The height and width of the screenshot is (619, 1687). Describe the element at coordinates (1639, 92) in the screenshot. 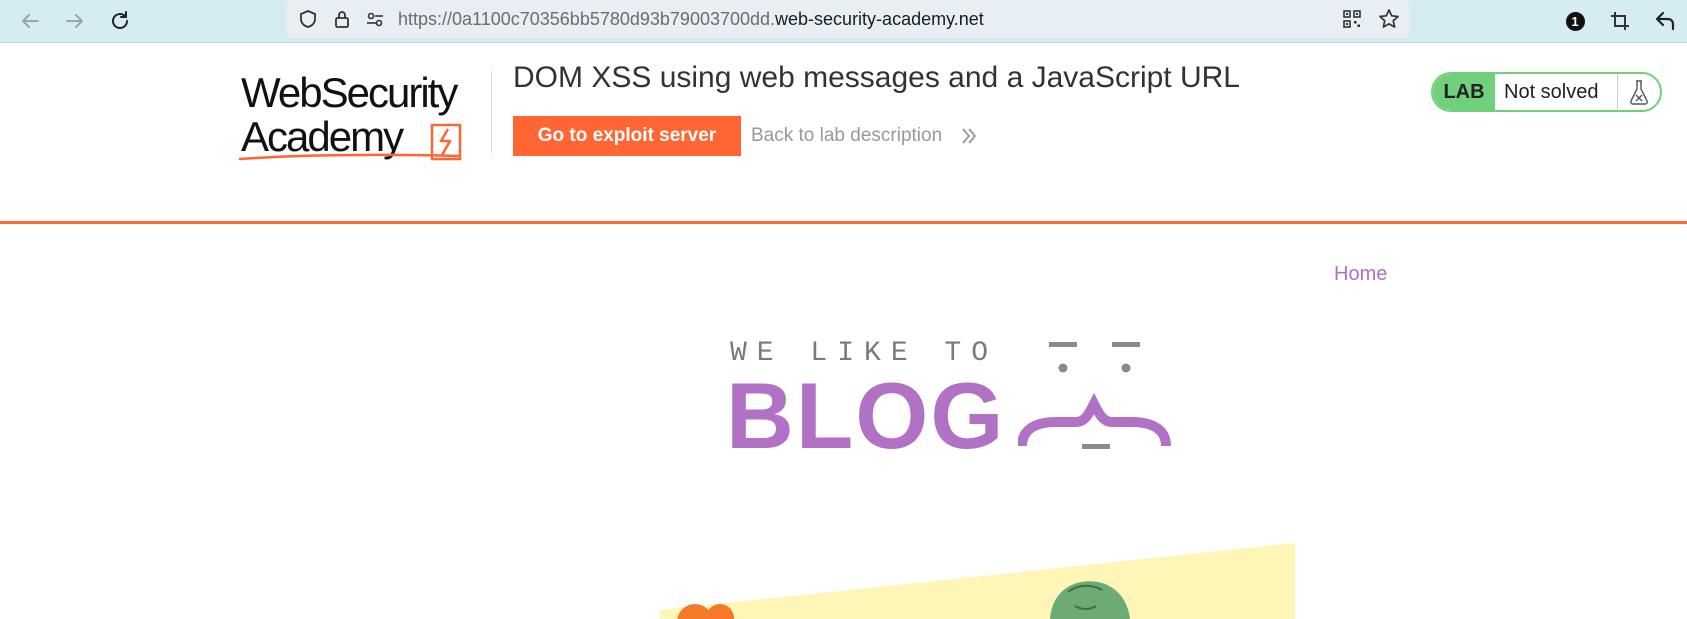

I see `flask-icon` at that location.